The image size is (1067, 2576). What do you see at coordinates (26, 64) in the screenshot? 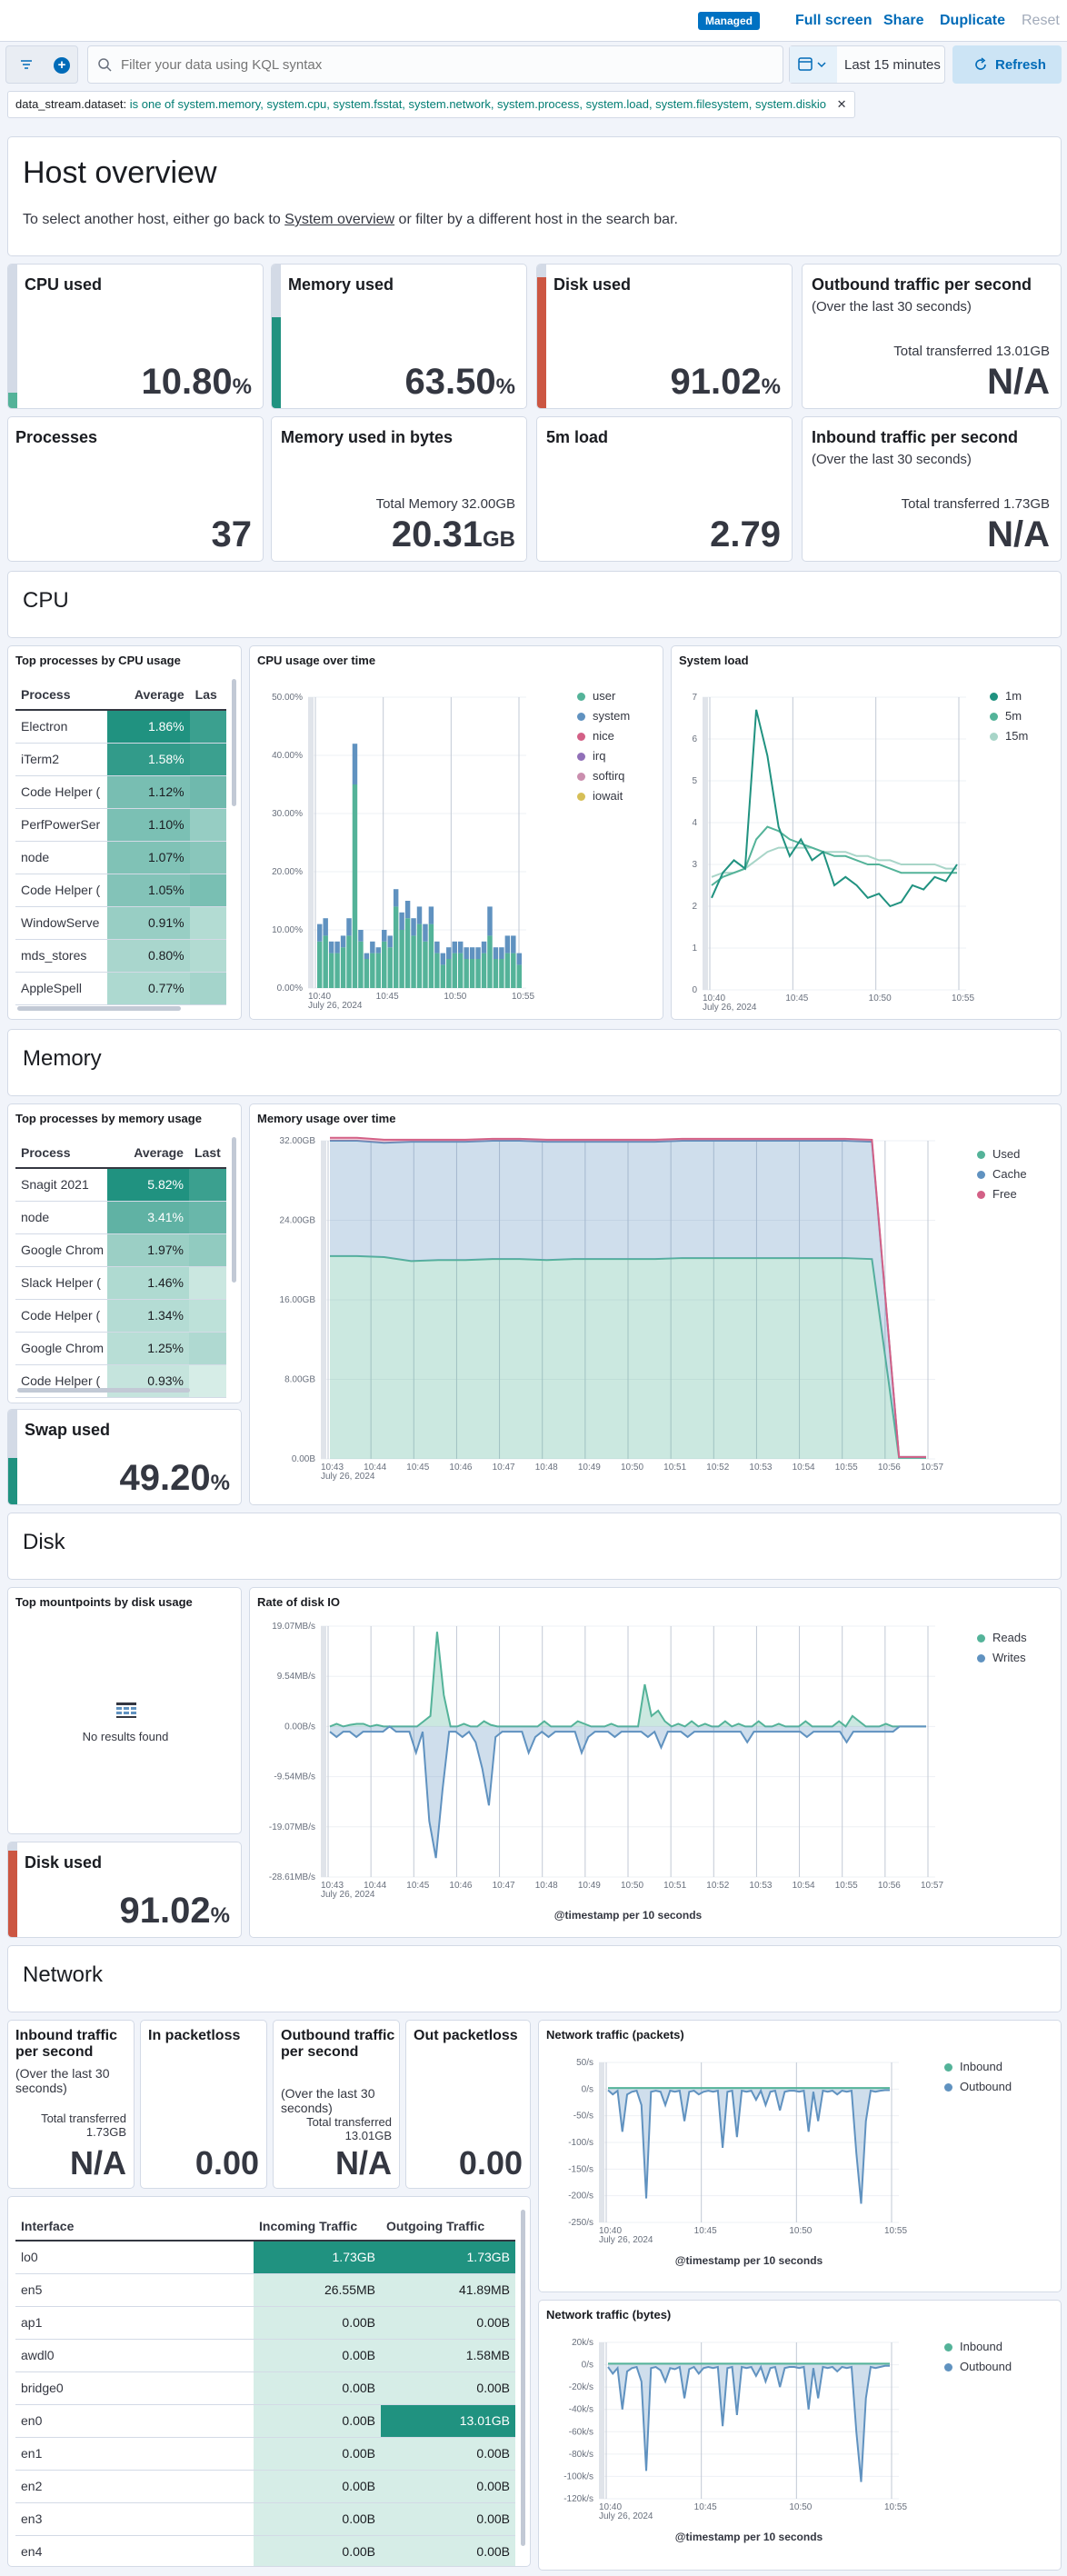
I see `filter-options-icon` at bounding box center [26, 64].